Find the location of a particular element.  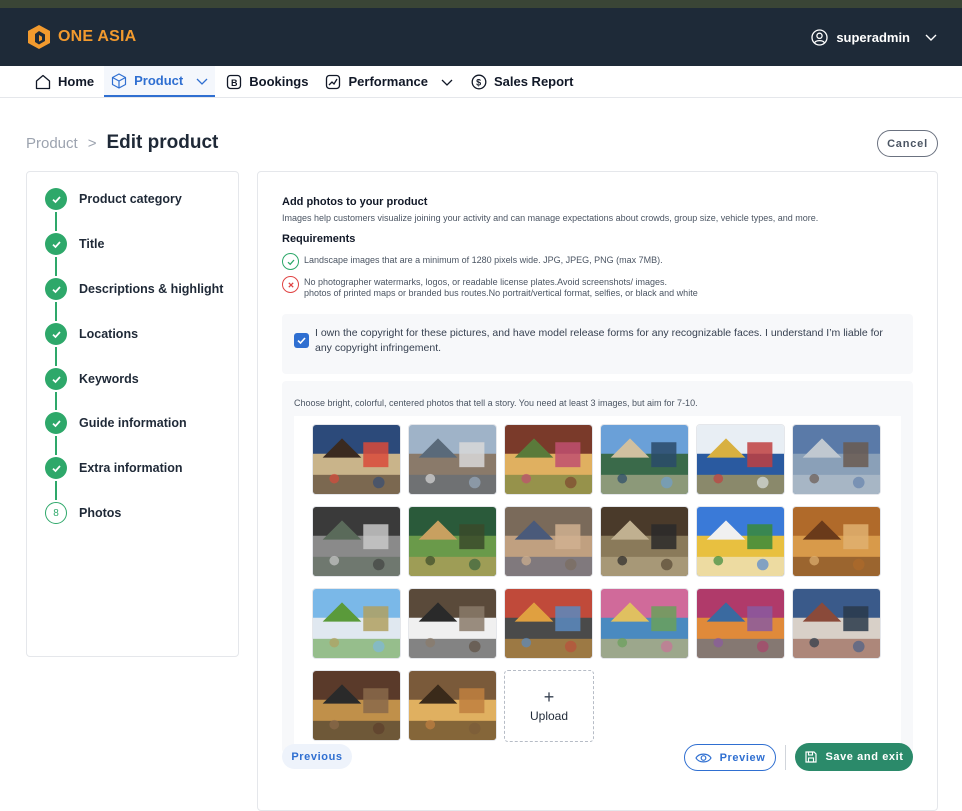

step-item: Extra information is located at coordinates (114, 468).